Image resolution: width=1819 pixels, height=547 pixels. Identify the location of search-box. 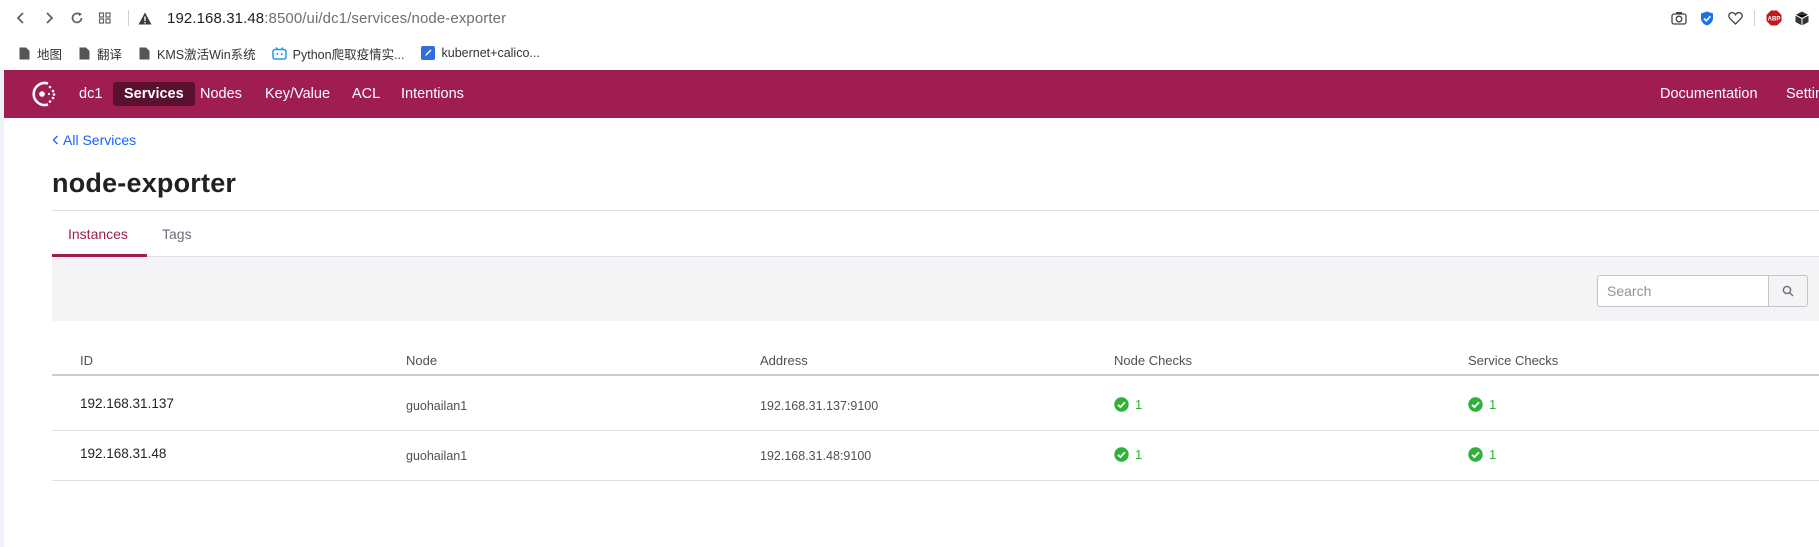
(1702, 291).